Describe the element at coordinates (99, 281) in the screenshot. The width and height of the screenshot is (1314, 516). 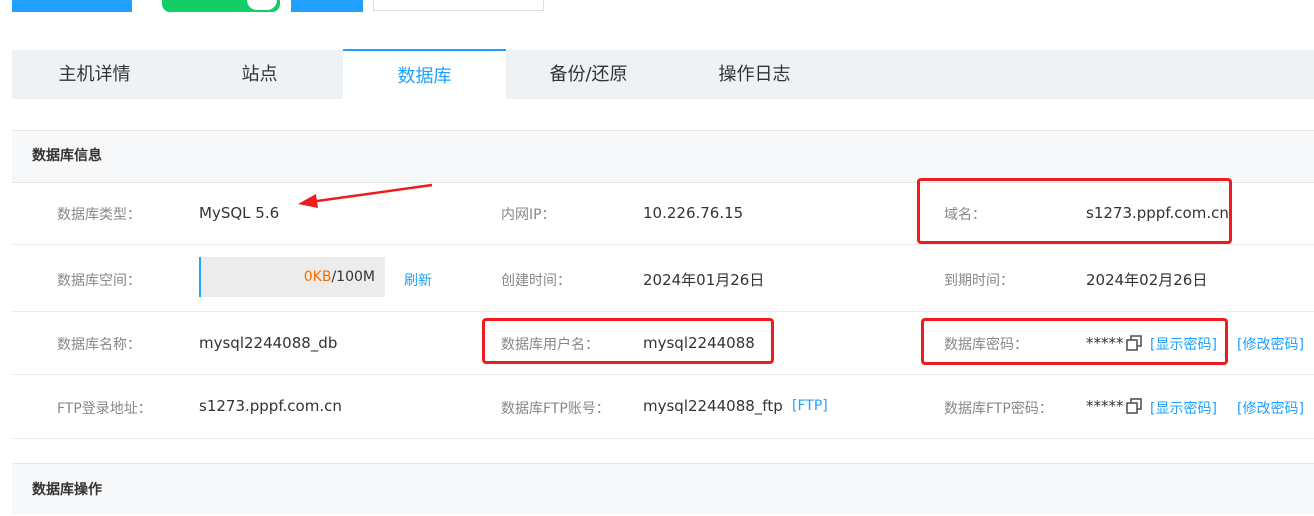
I see `db-space-label: 数据库空间：` at that location.